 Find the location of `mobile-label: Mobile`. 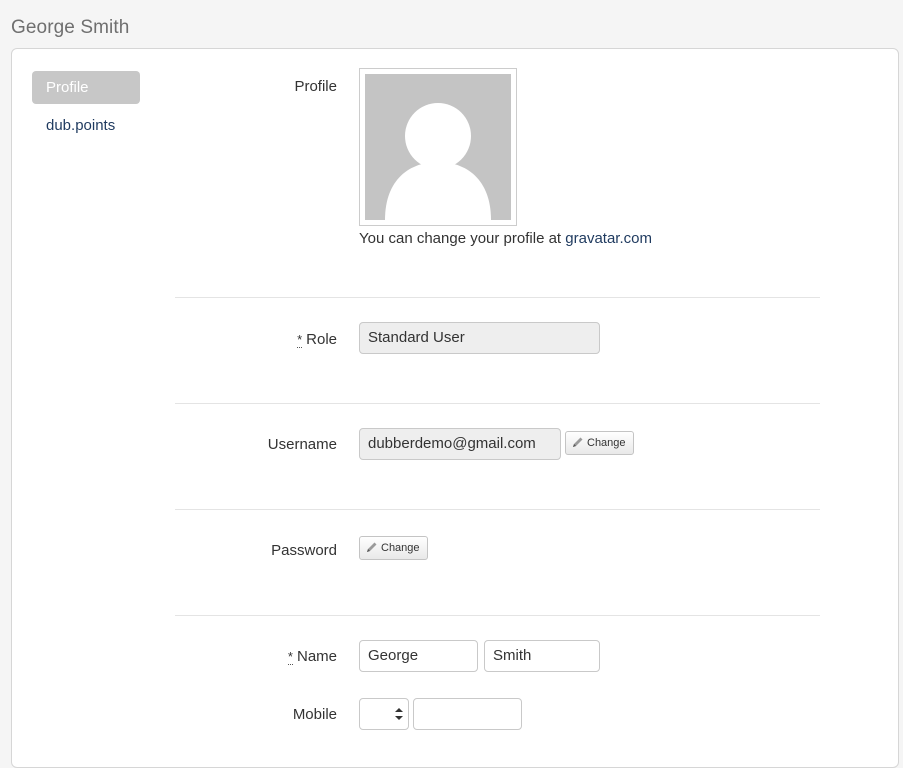

mobile-label: Mobile is located at coordinates (314, 714).